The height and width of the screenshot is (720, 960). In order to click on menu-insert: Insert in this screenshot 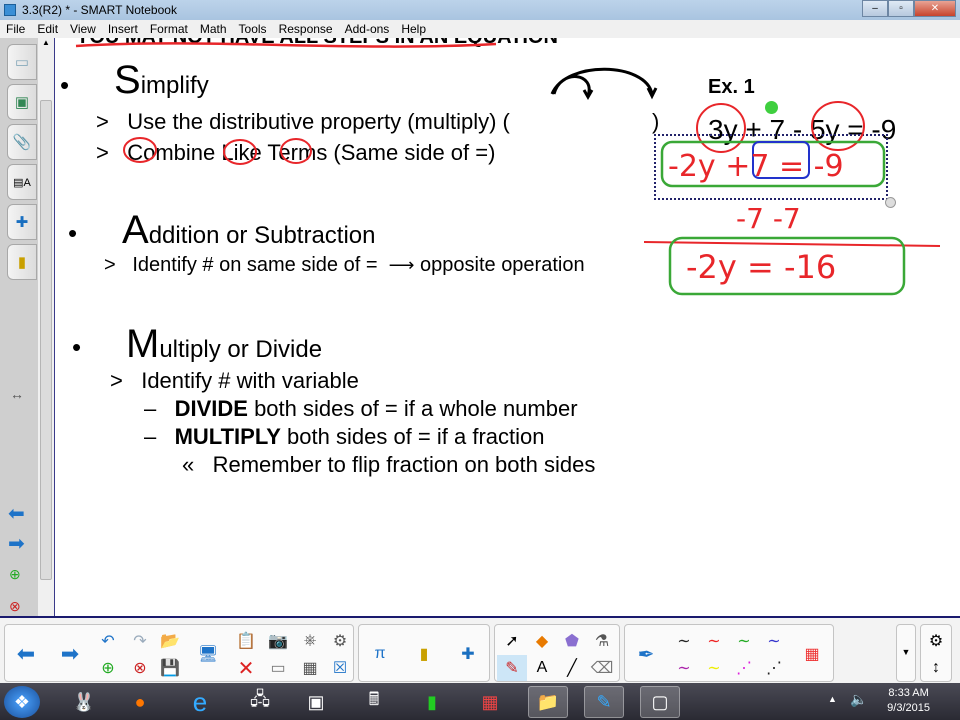, I will do `click(123, 29)`.